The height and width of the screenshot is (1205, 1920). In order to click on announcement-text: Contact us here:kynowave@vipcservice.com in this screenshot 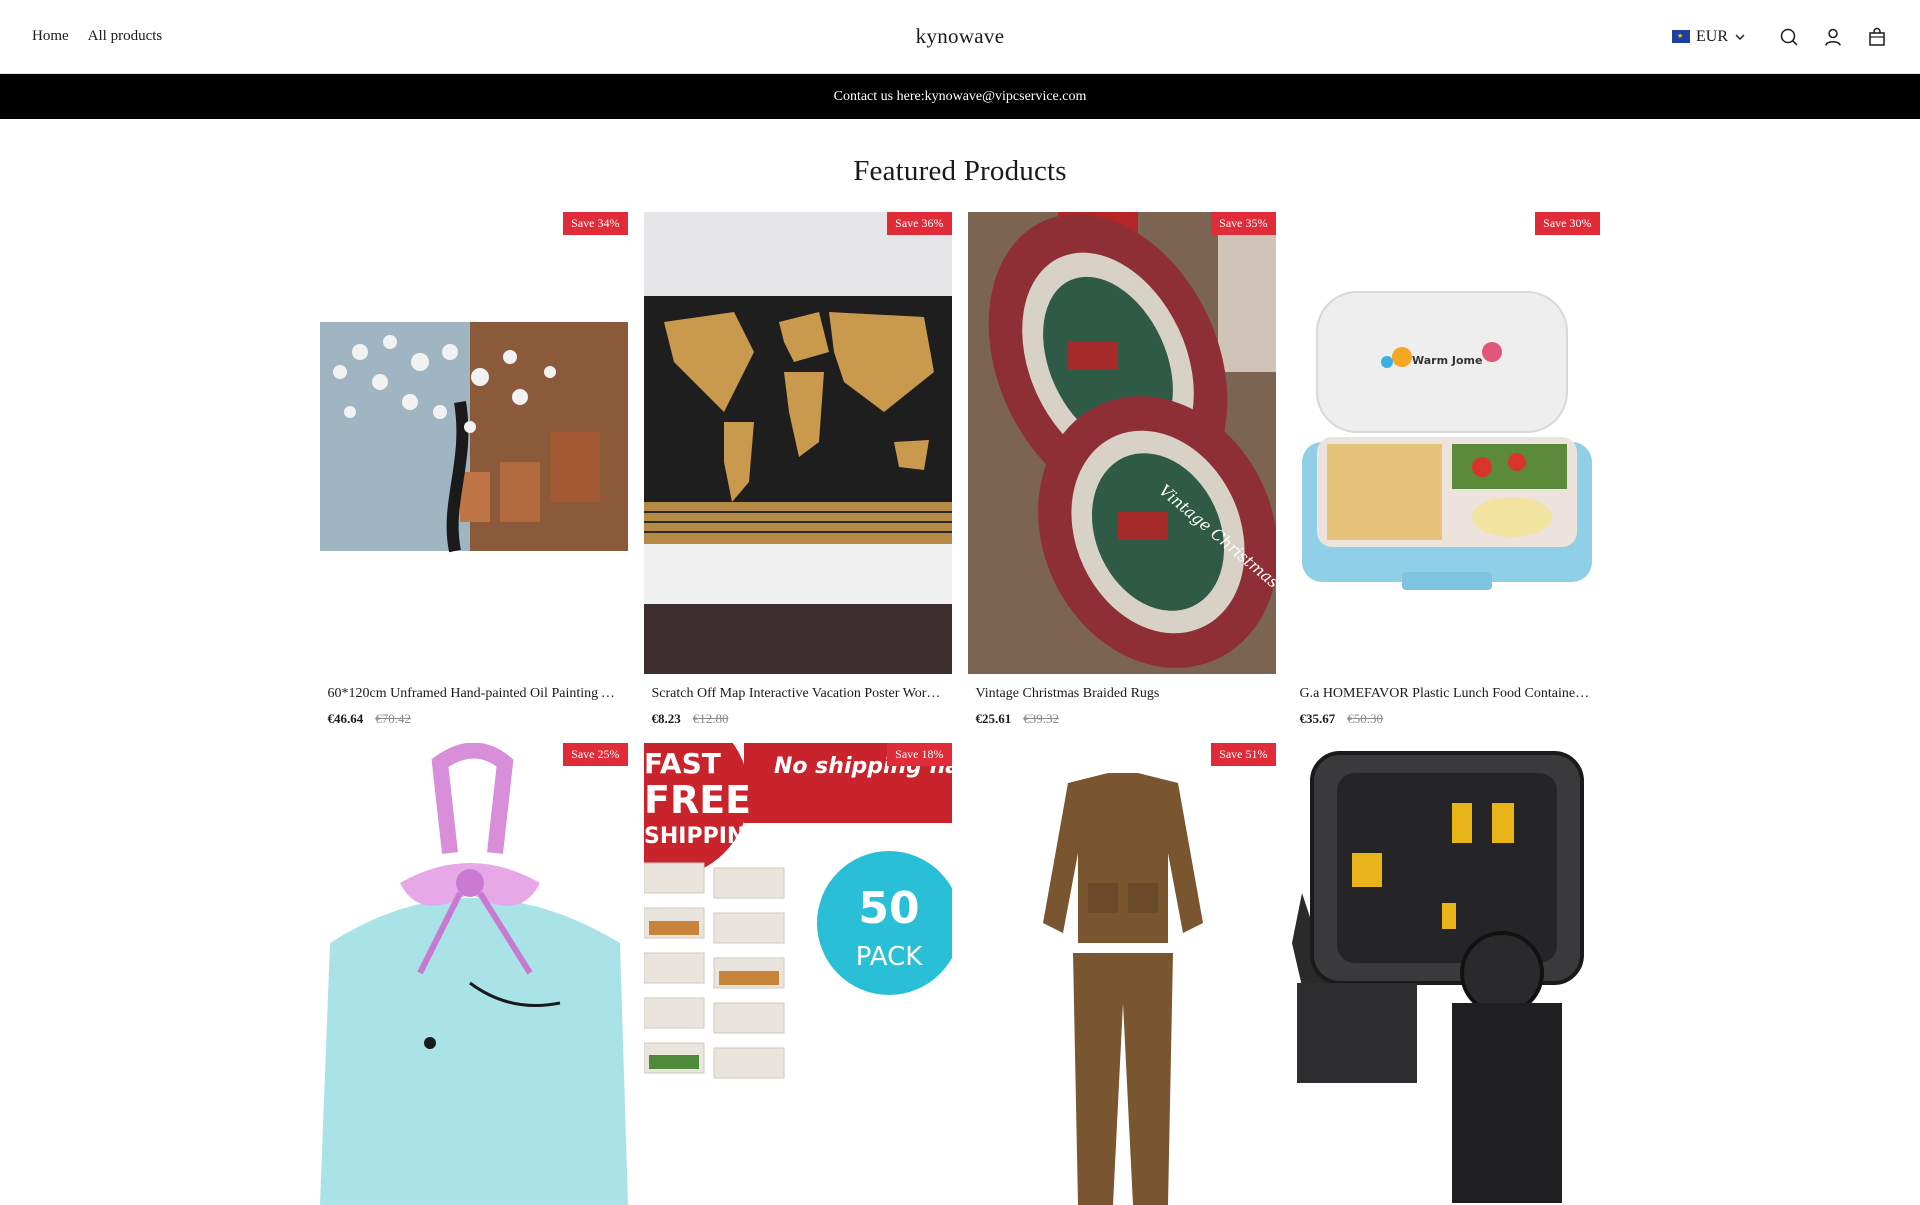, I will do `click(960, 96)`.